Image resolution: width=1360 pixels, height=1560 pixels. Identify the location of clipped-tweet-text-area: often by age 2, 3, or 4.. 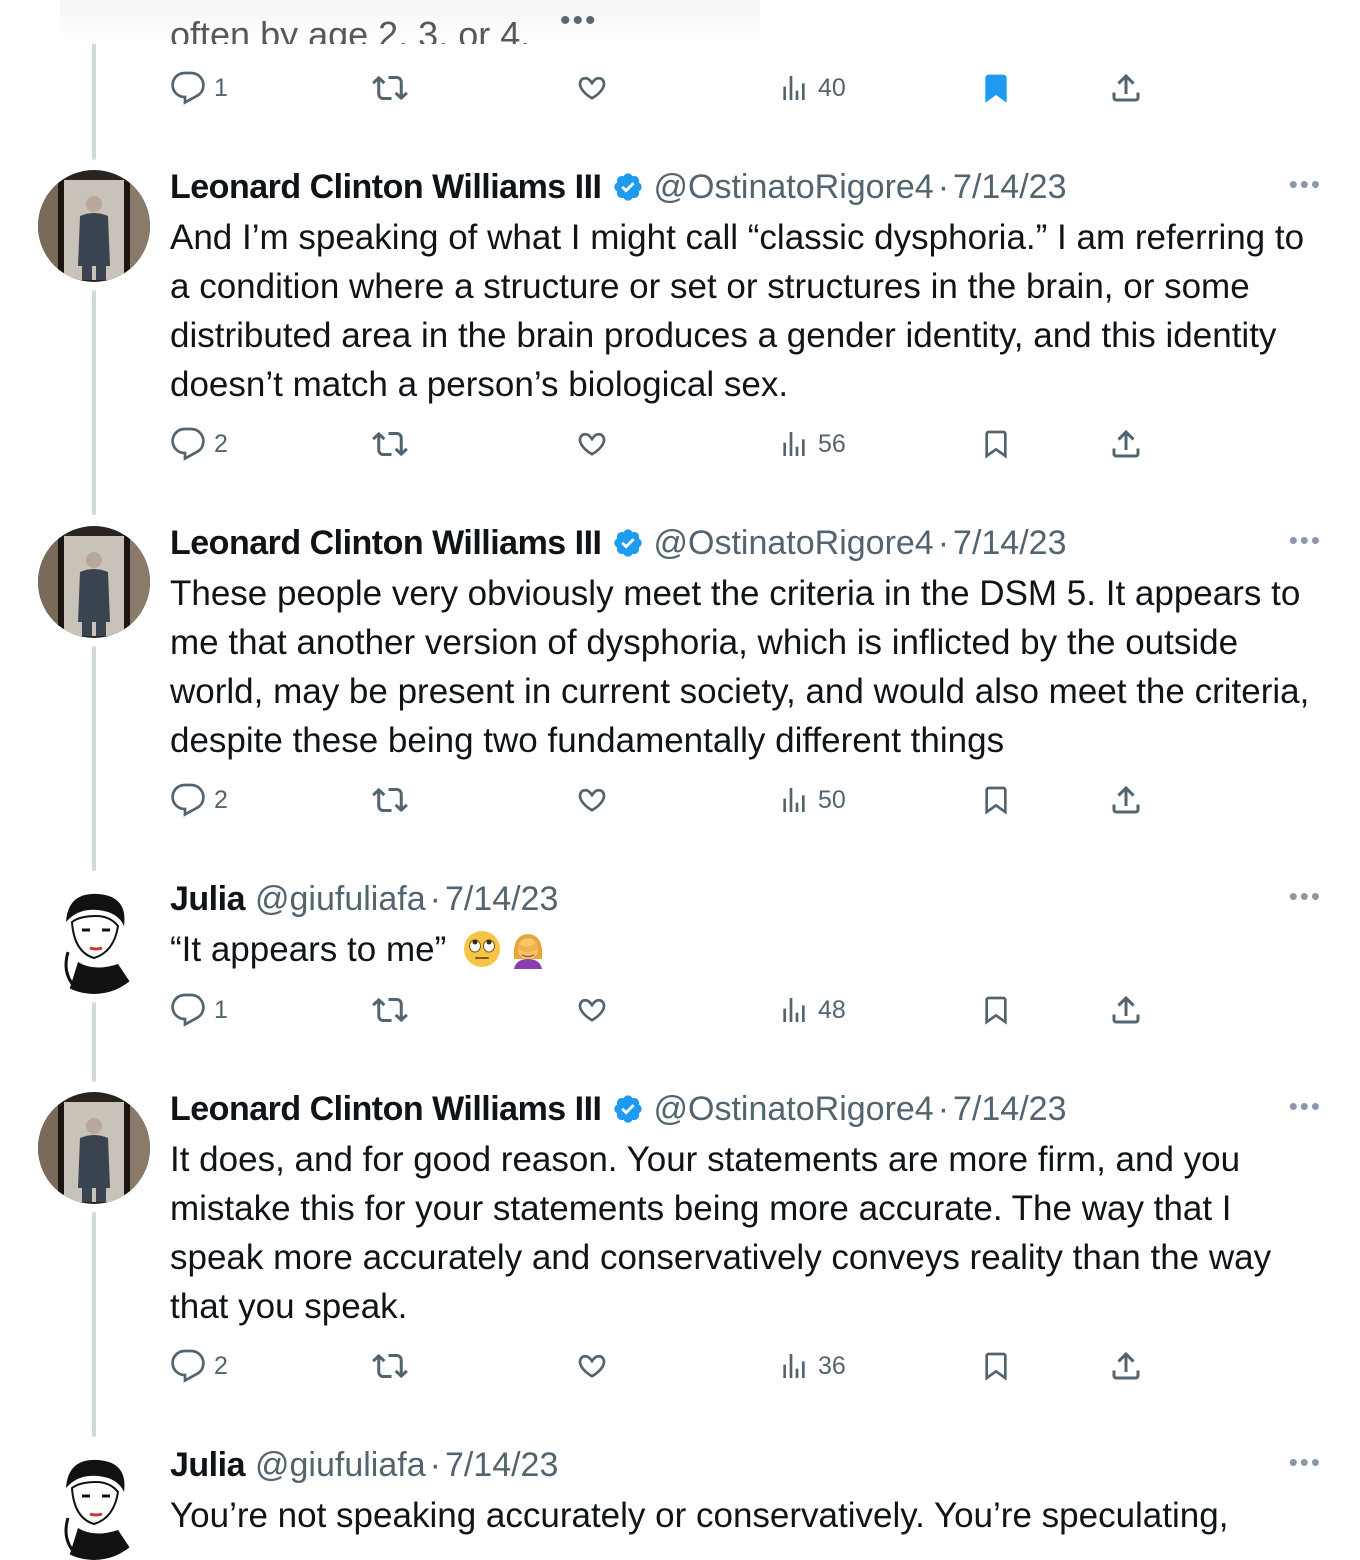
(410, 22).